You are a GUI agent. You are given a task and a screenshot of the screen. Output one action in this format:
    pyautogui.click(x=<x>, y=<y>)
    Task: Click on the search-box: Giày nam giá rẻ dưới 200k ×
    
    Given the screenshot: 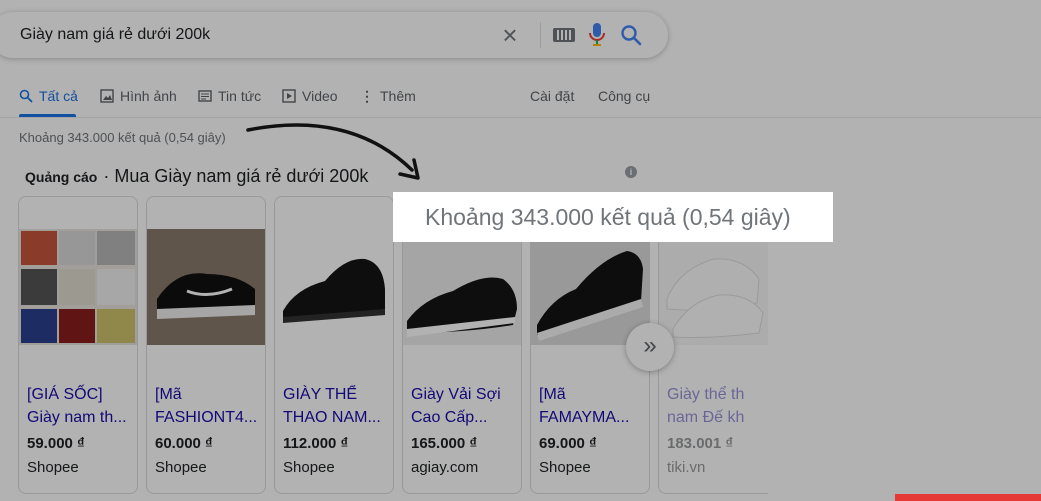 What is the action you would take?
    pyautogui.click(x=334, y=35)
    